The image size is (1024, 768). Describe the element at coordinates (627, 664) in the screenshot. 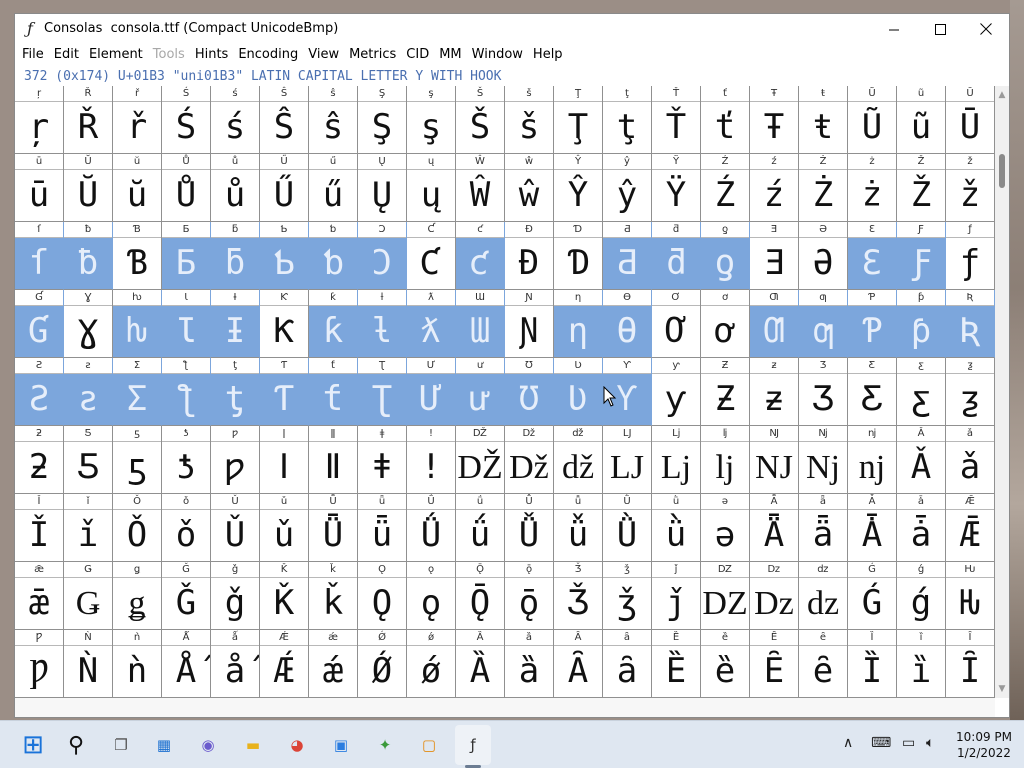

I see `glyph-cell: ȃȃ` at that location.